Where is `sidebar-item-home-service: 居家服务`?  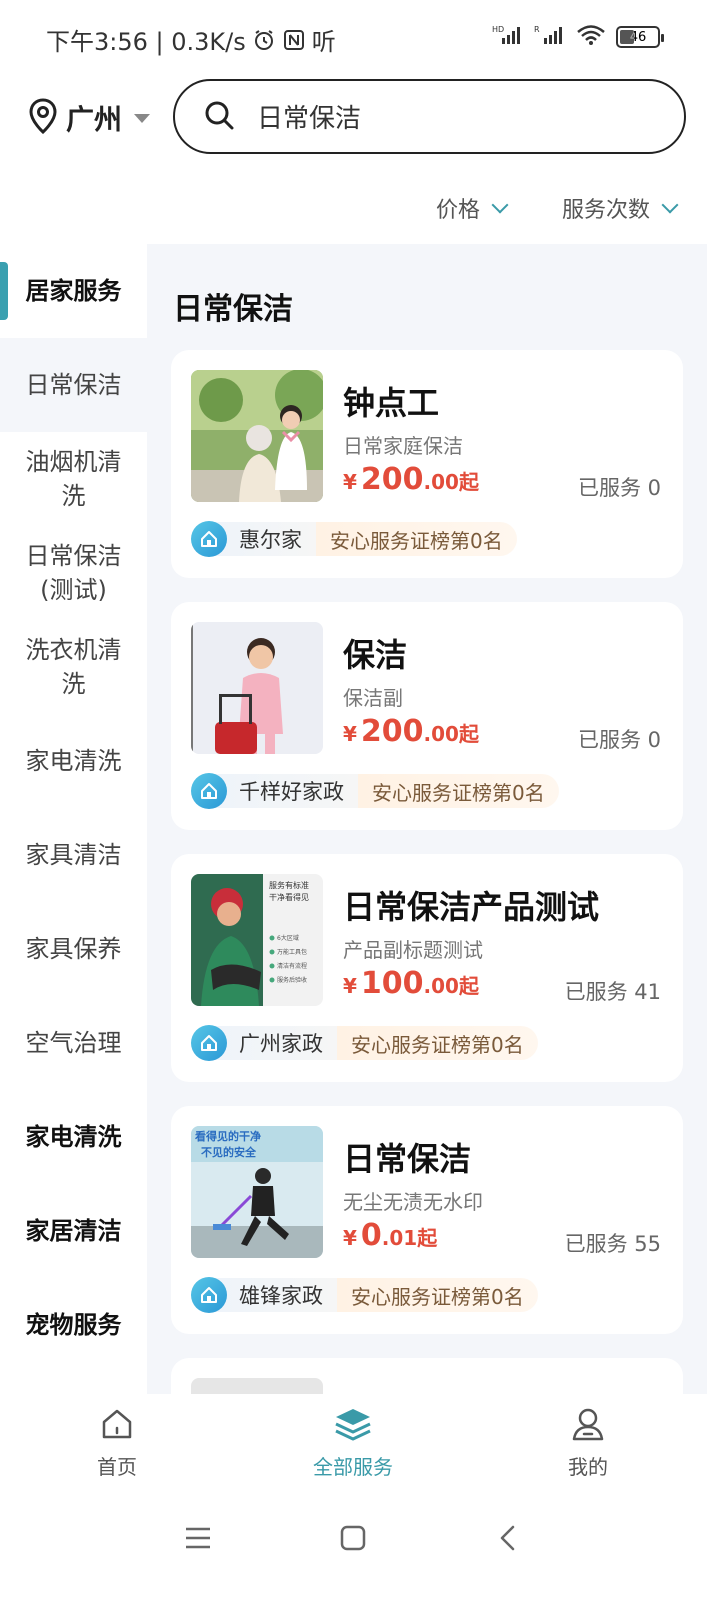 sidebar-item-home-service: 居家服务 is located at coordinates (73, 291).